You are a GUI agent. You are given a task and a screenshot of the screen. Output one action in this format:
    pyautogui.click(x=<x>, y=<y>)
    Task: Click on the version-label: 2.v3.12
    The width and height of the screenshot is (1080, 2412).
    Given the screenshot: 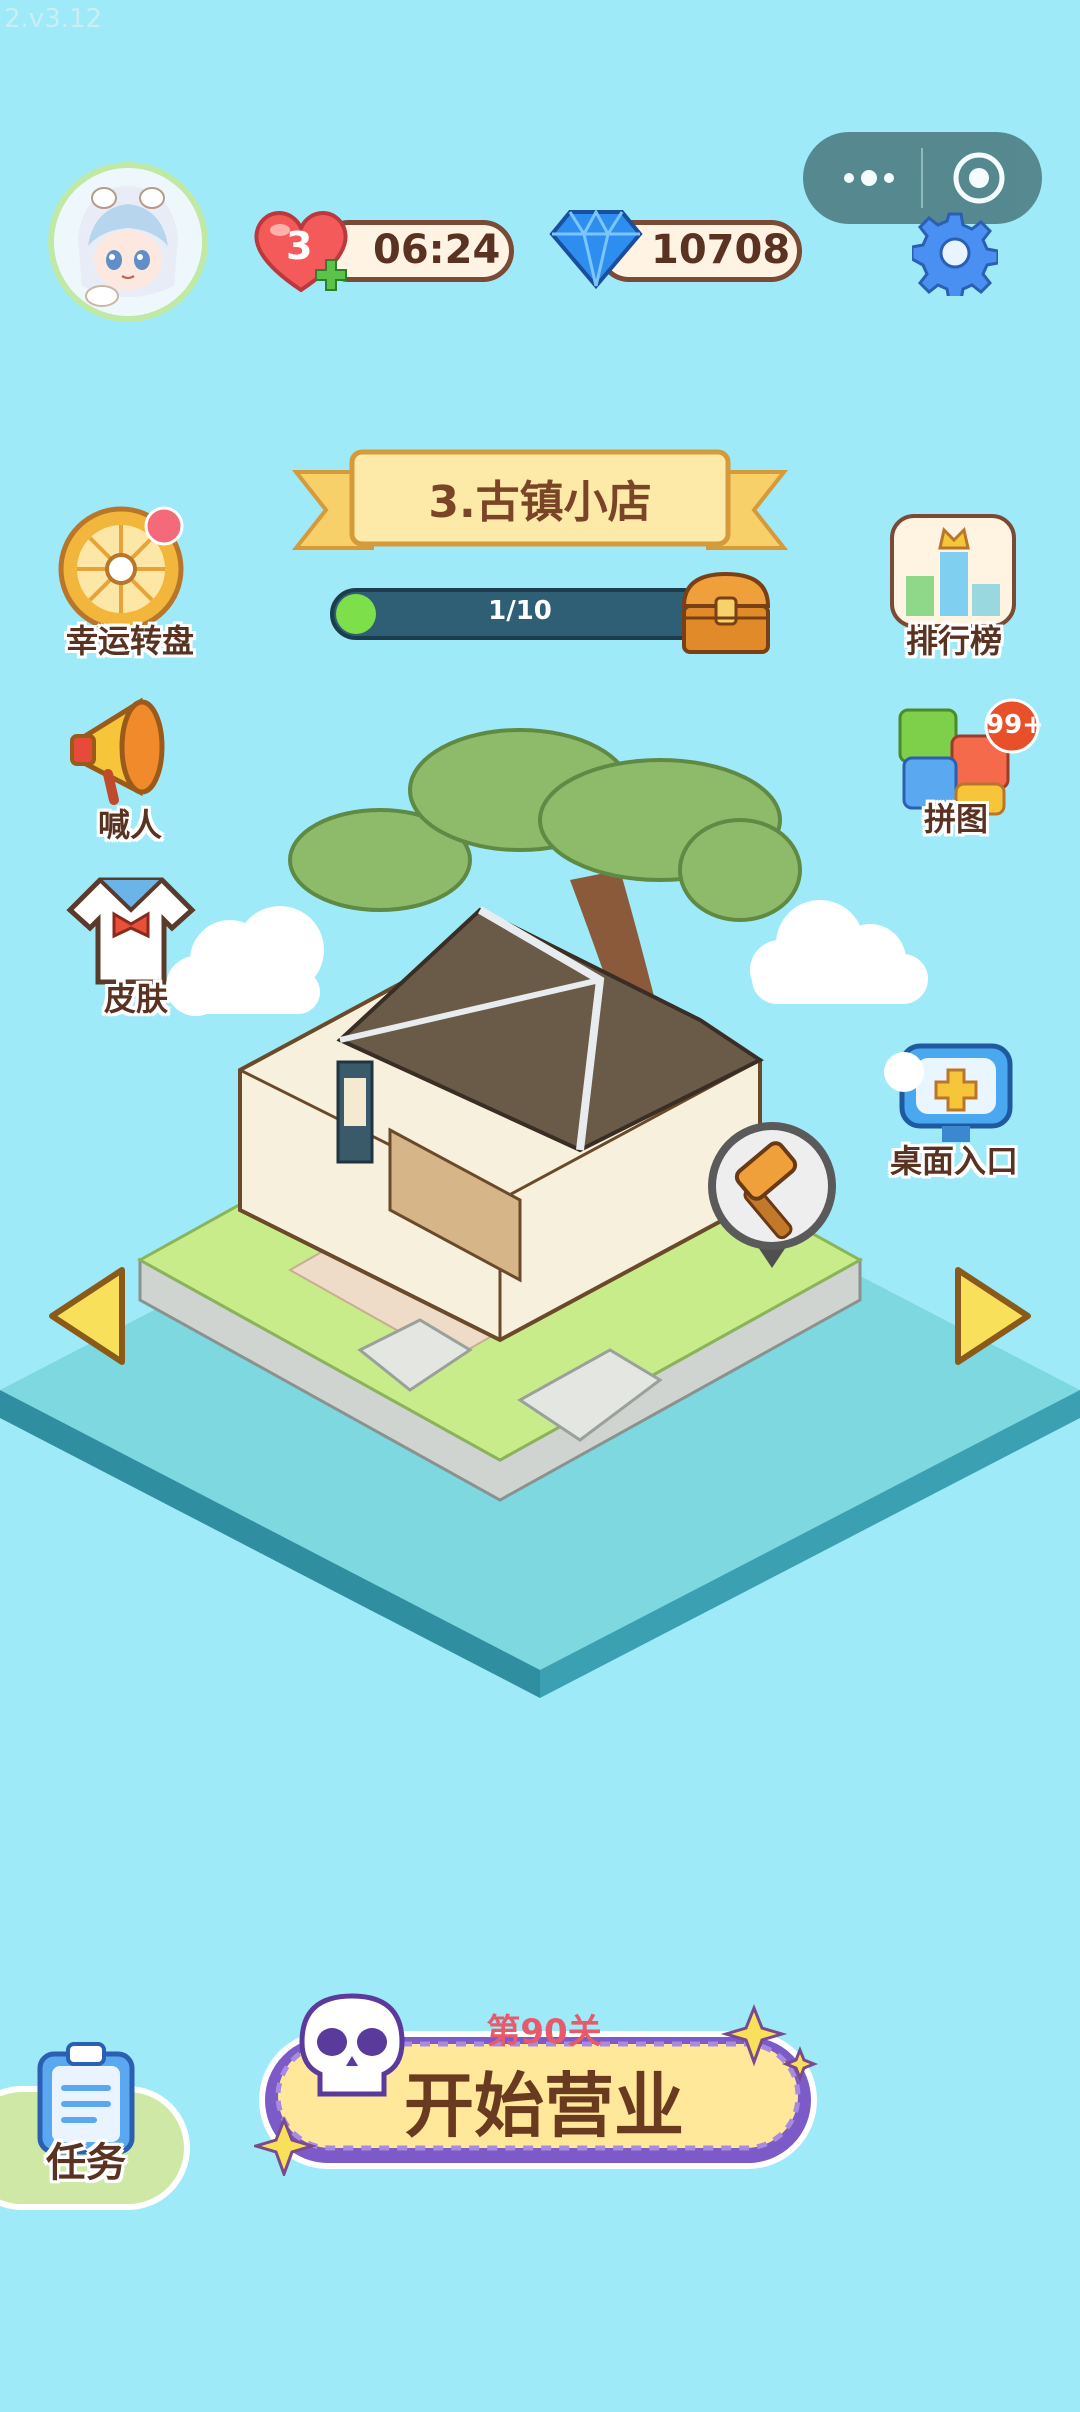 What is the action you would take?
    pyautogui.click(x=53, y=19)
    